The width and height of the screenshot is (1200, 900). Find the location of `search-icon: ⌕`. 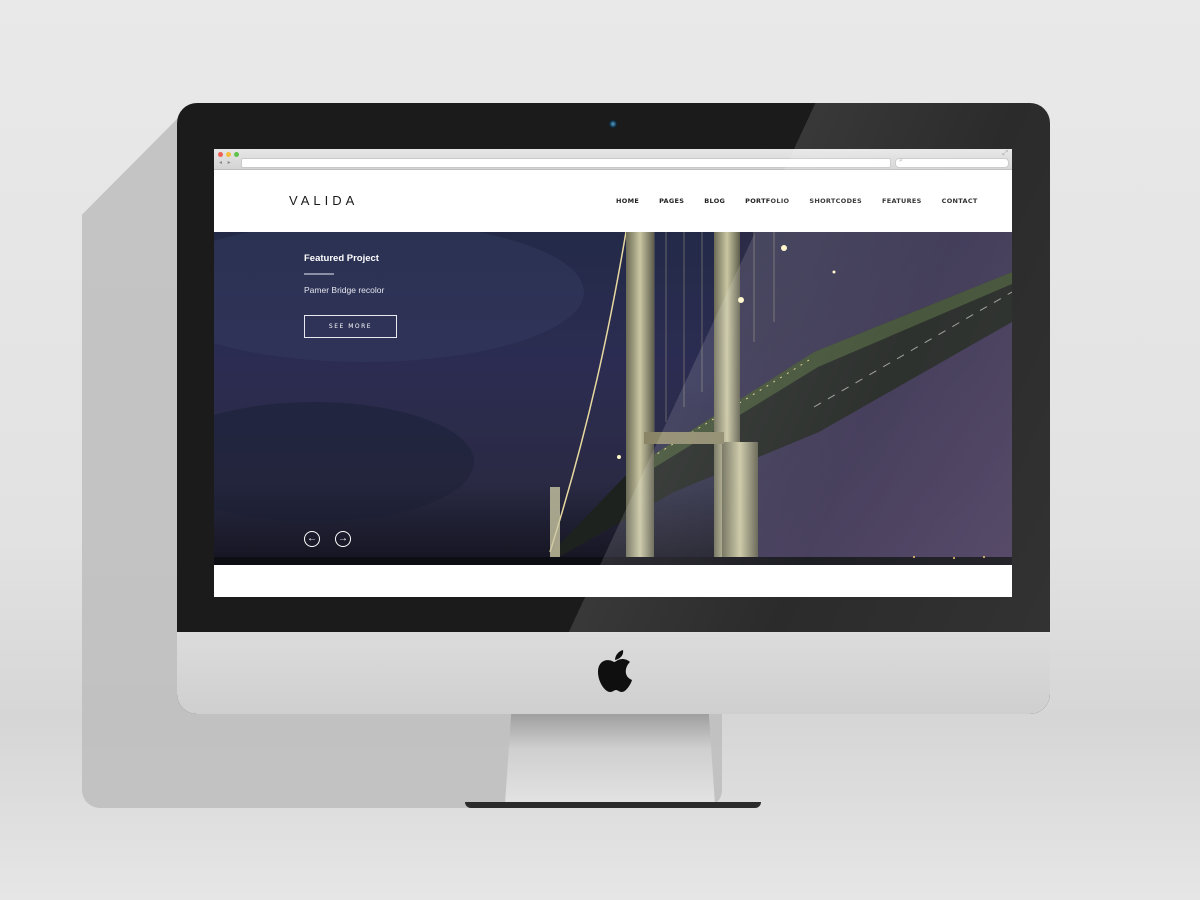

search-icon: ⌕ is located at coordinates (901, 160).